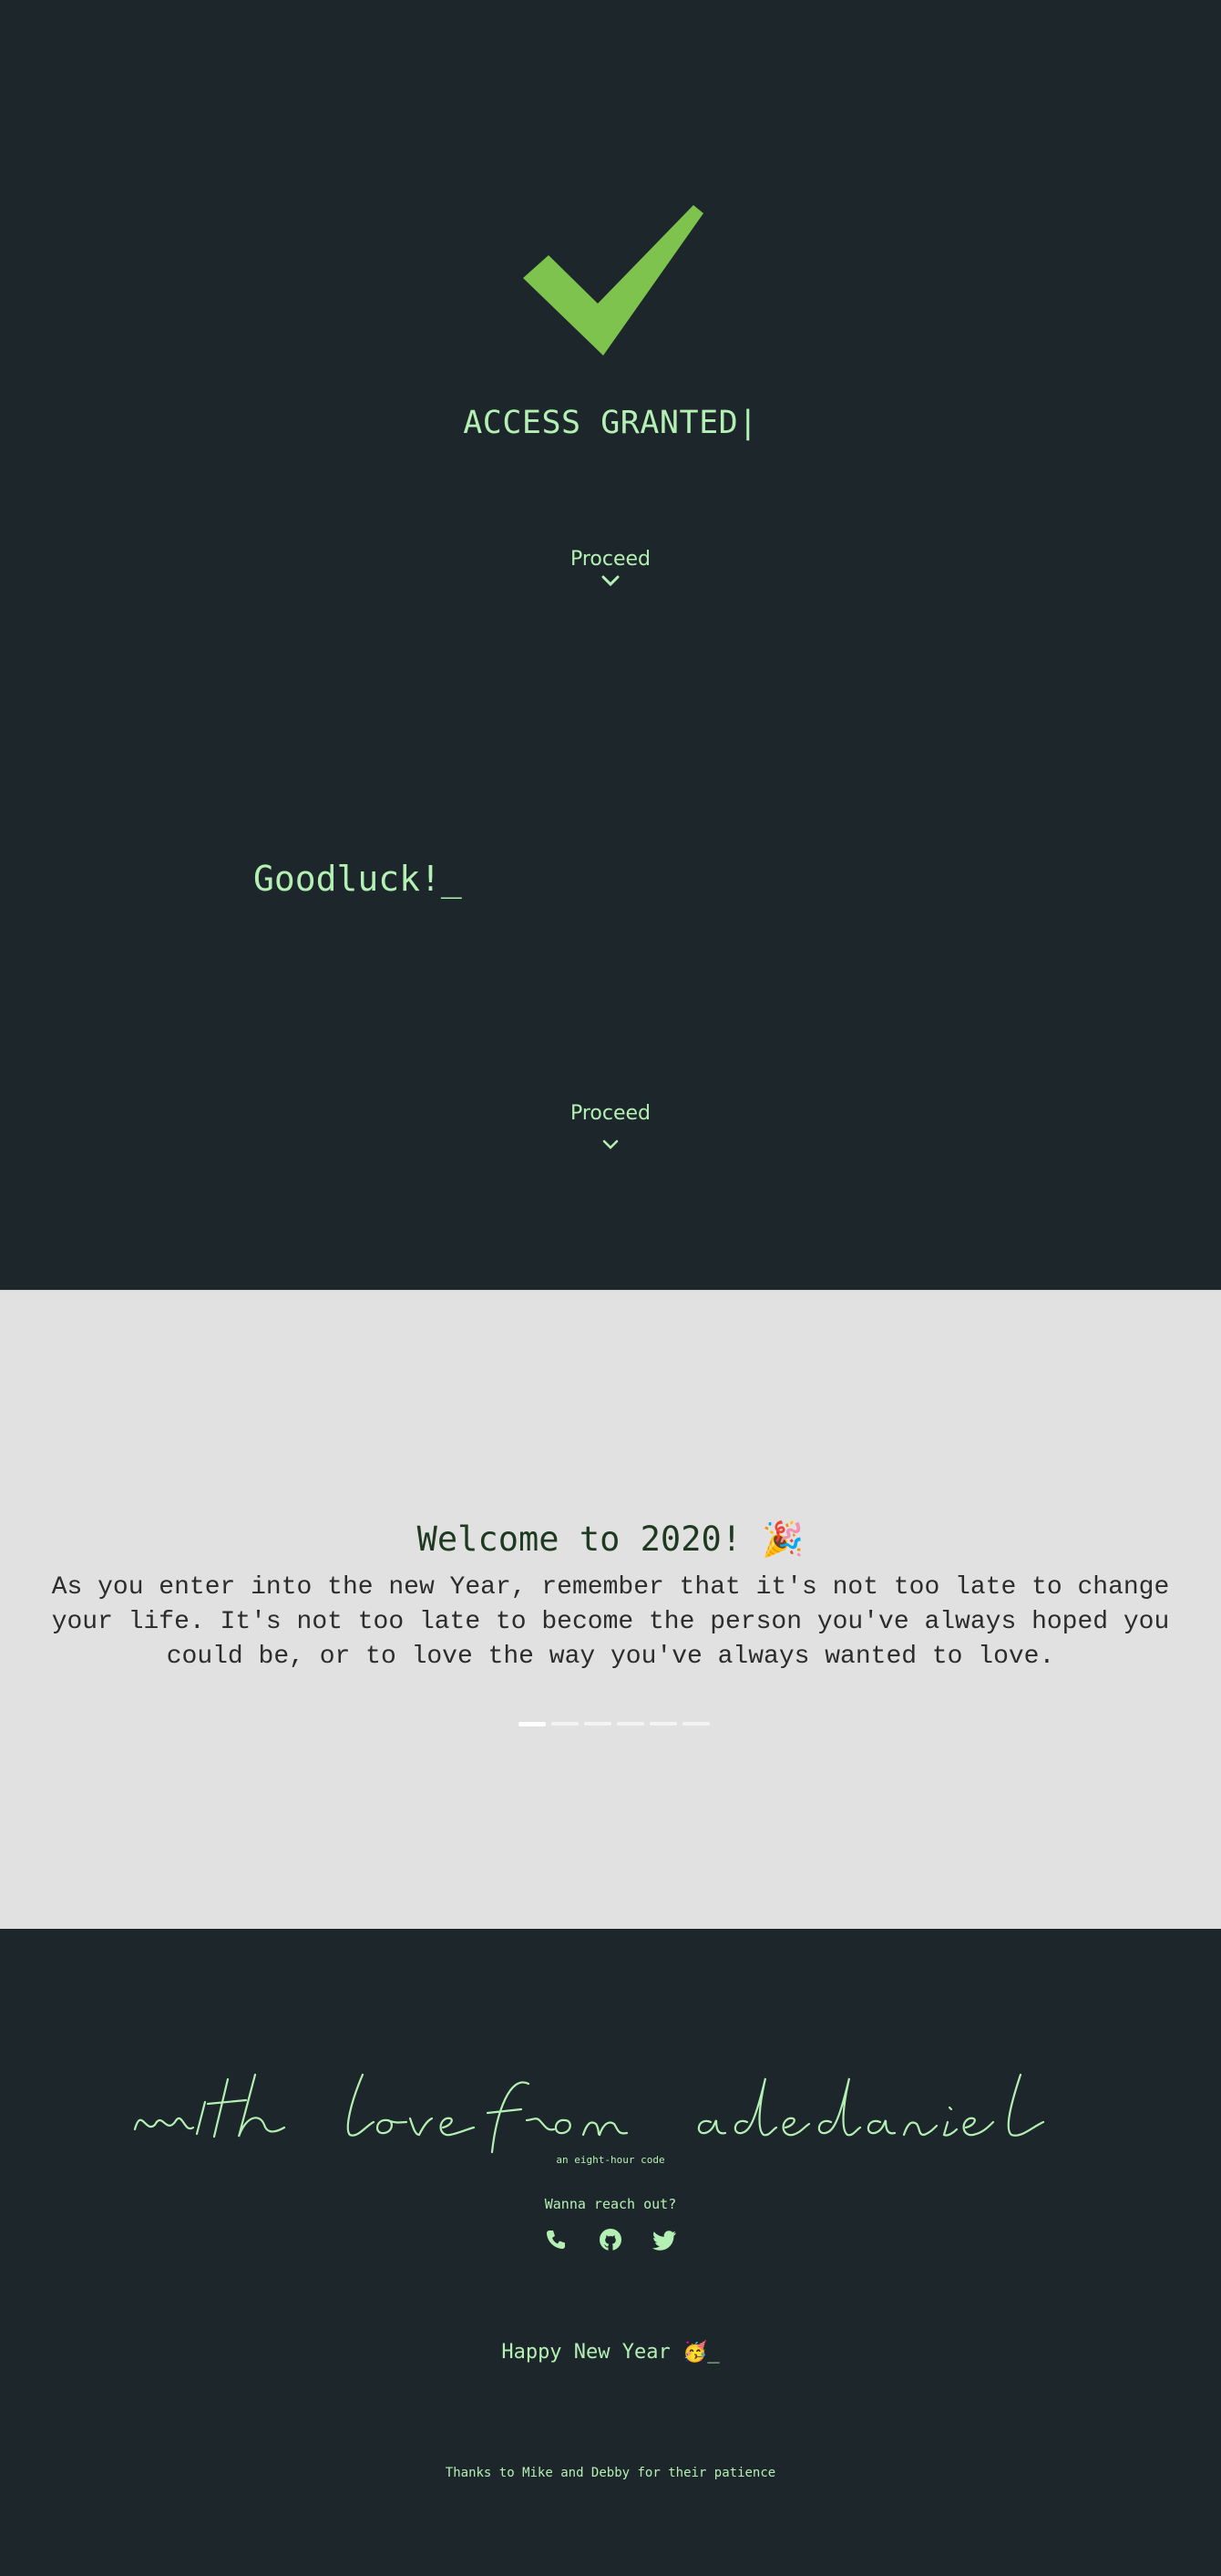  Describe the element at coordinates (615, 2106) in the screenshot. I see `signature-logo` at that location.